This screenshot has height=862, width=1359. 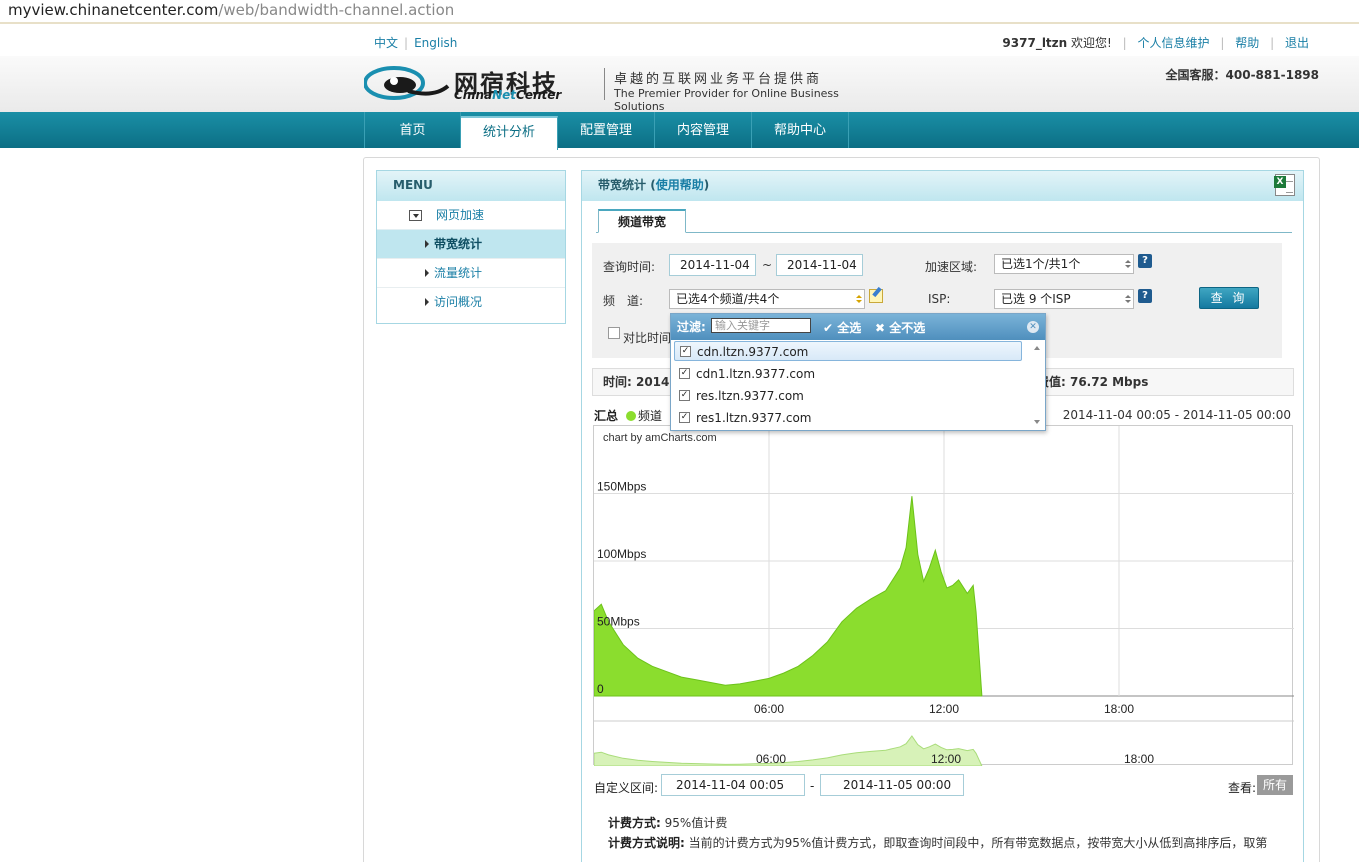 What do you see at coordinates (1037, 348) in the screenshot?
I see `scroll-up-icon` at bounding box center [1037, 348].